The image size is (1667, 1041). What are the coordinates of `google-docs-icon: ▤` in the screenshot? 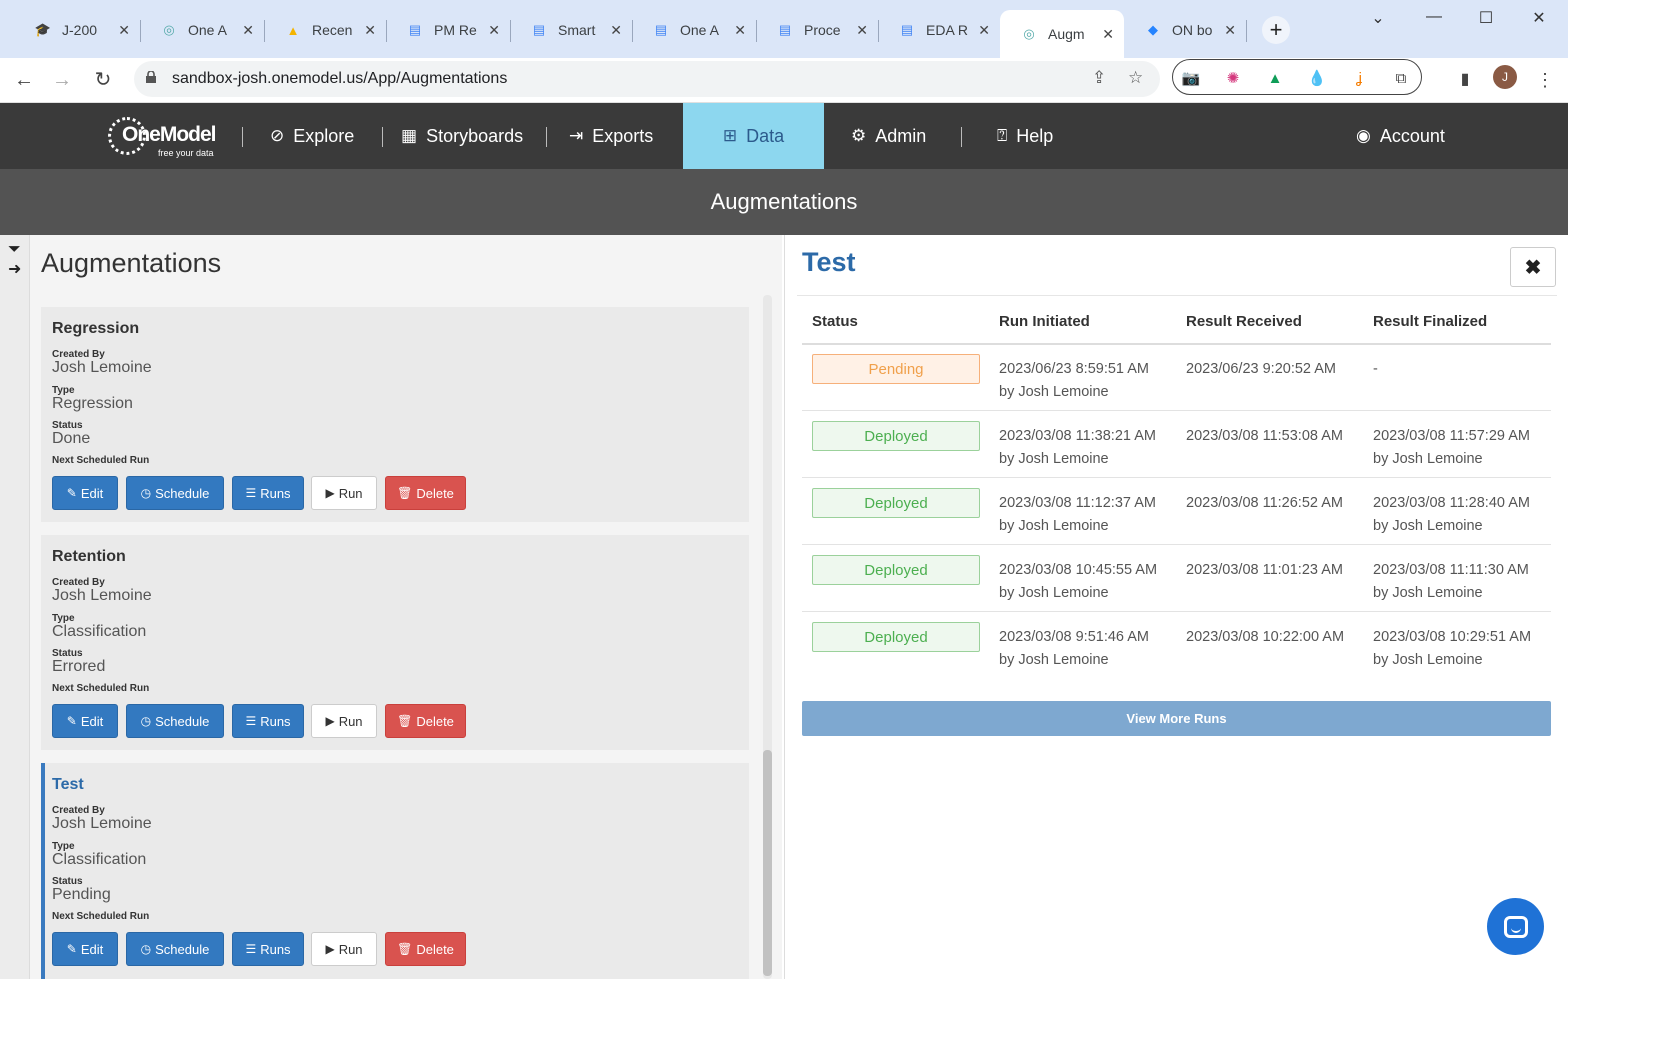 It's located at (661, 29).